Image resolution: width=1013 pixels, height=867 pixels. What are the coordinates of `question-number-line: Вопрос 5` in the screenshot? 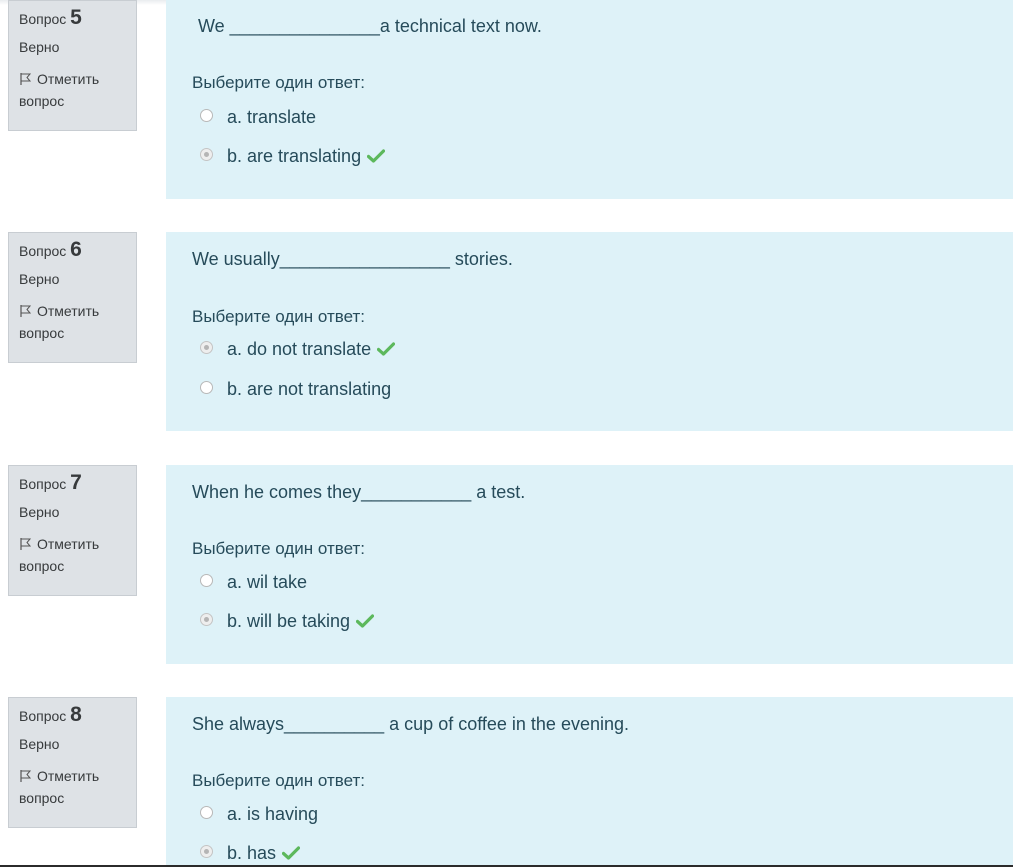 It's located at (77, 18).